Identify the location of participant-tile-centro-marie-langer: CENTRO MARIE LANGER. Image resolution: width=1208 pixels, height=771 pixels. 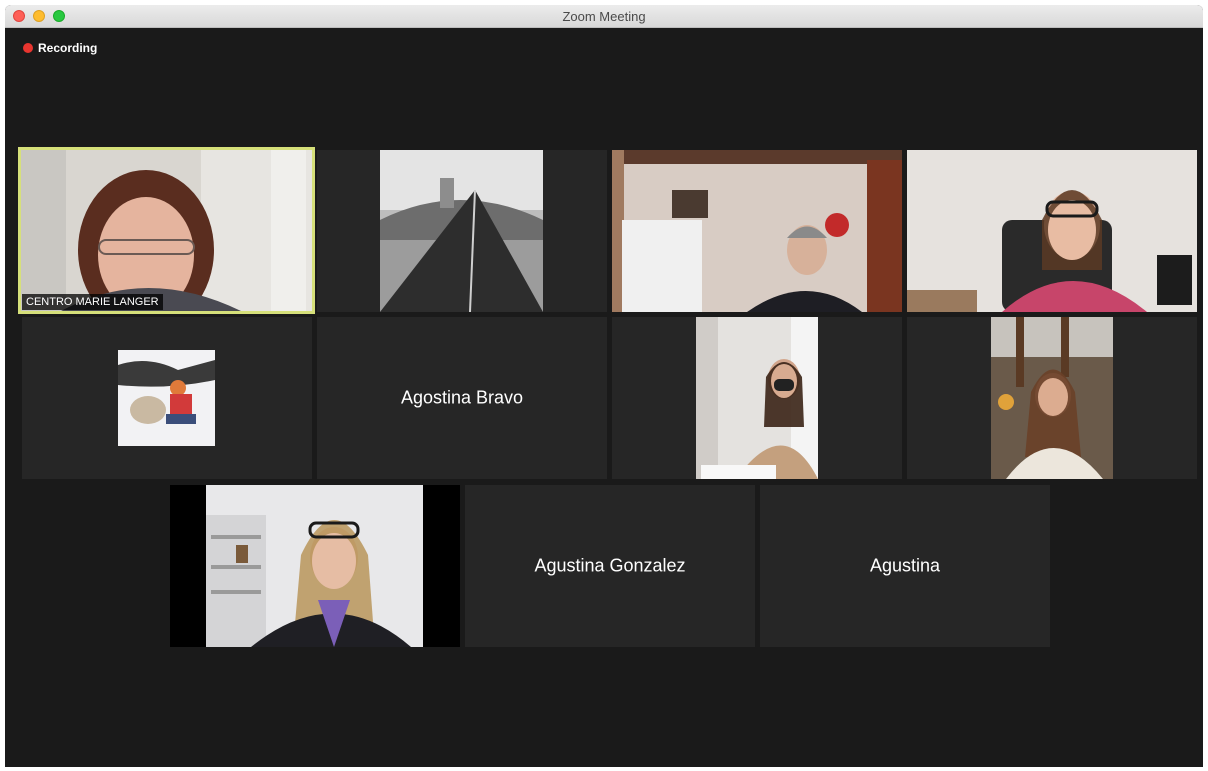
(166, 230).